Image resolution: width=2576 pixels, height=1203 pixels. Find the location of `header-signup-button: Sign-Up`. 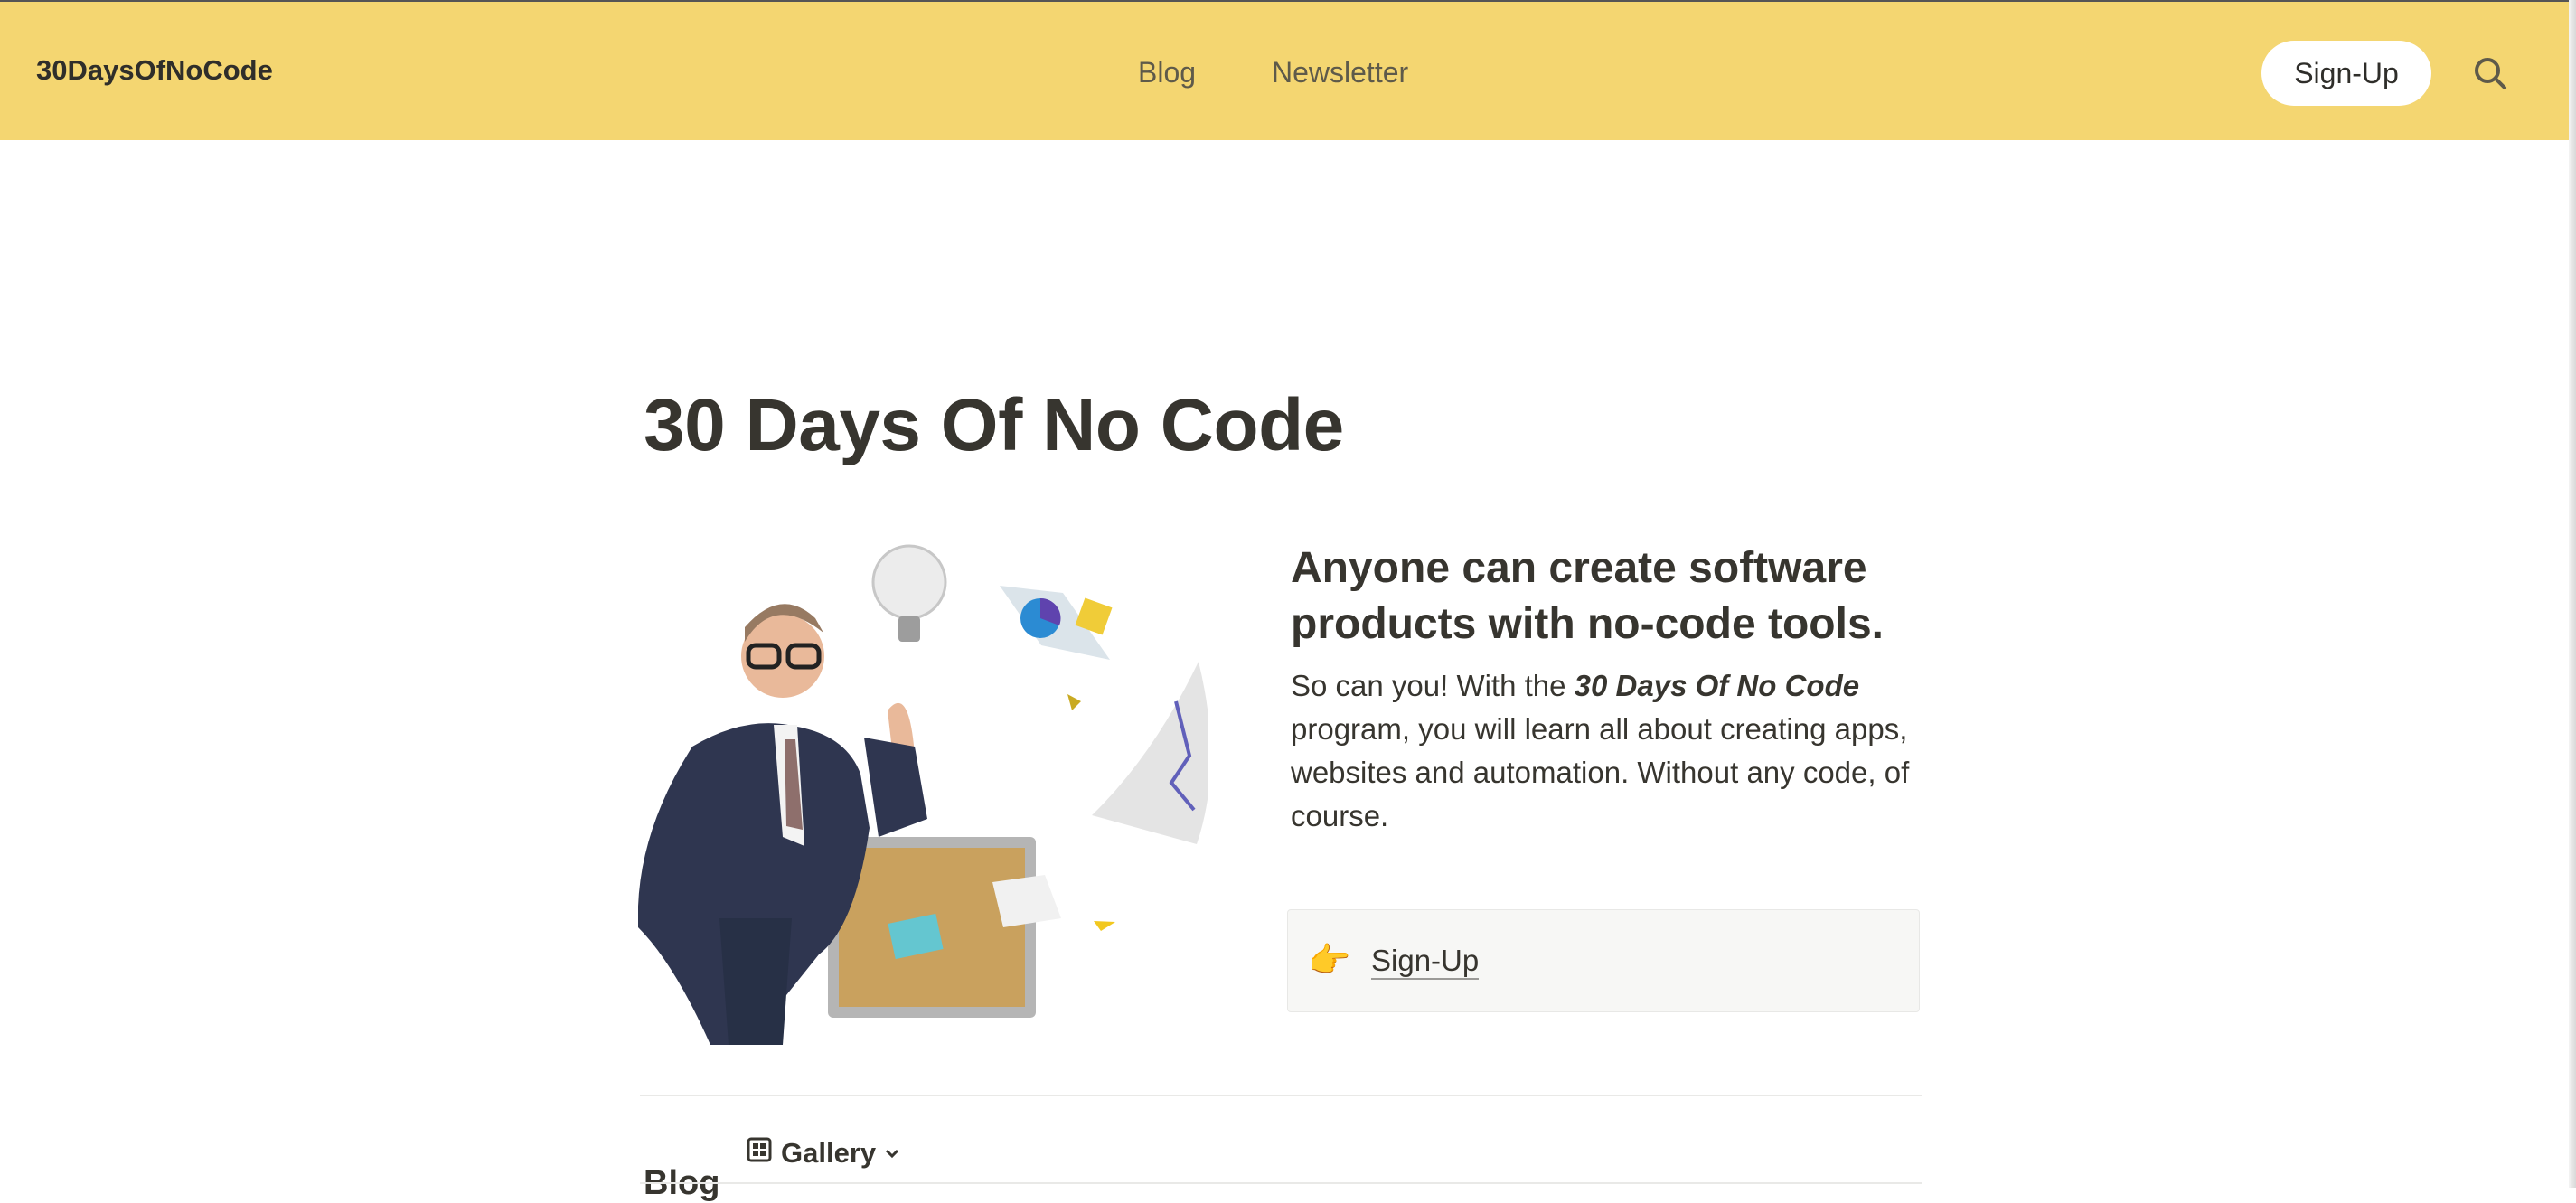

header-signup-button: Sign-Up is located at coordinates (2346, 73).